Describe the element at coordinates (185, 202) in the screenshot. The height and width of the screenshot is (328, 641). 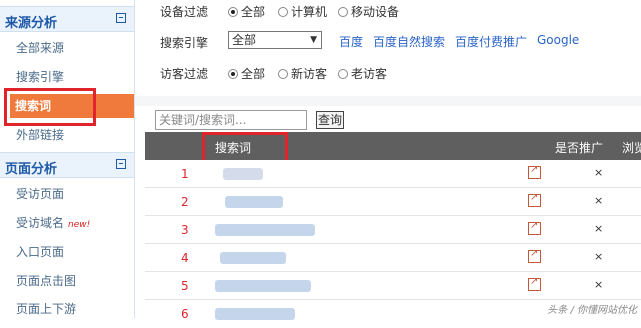
I see `row-rank: 2` at that location.